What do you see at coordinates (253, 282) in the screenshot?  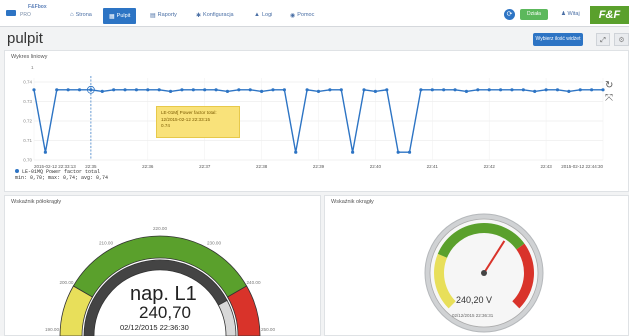 I see `gauge1-tick-label: 240.00` at bounding box center [253, 282].